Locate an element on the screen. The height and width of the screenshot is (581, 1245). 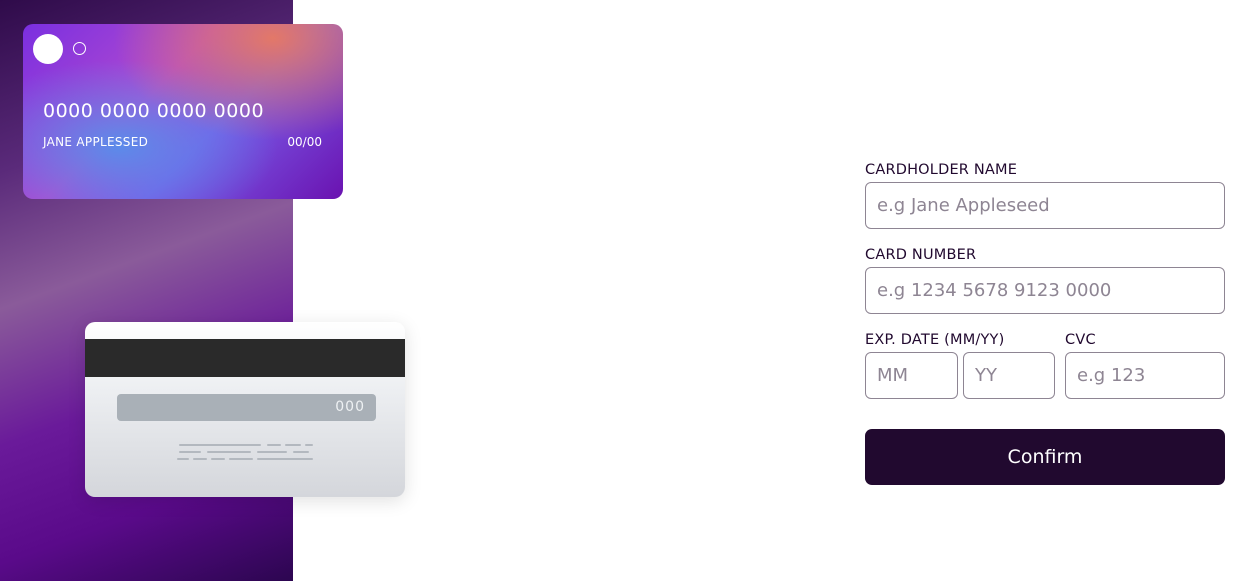
cvc-input is located at coordinates (1145, 375).